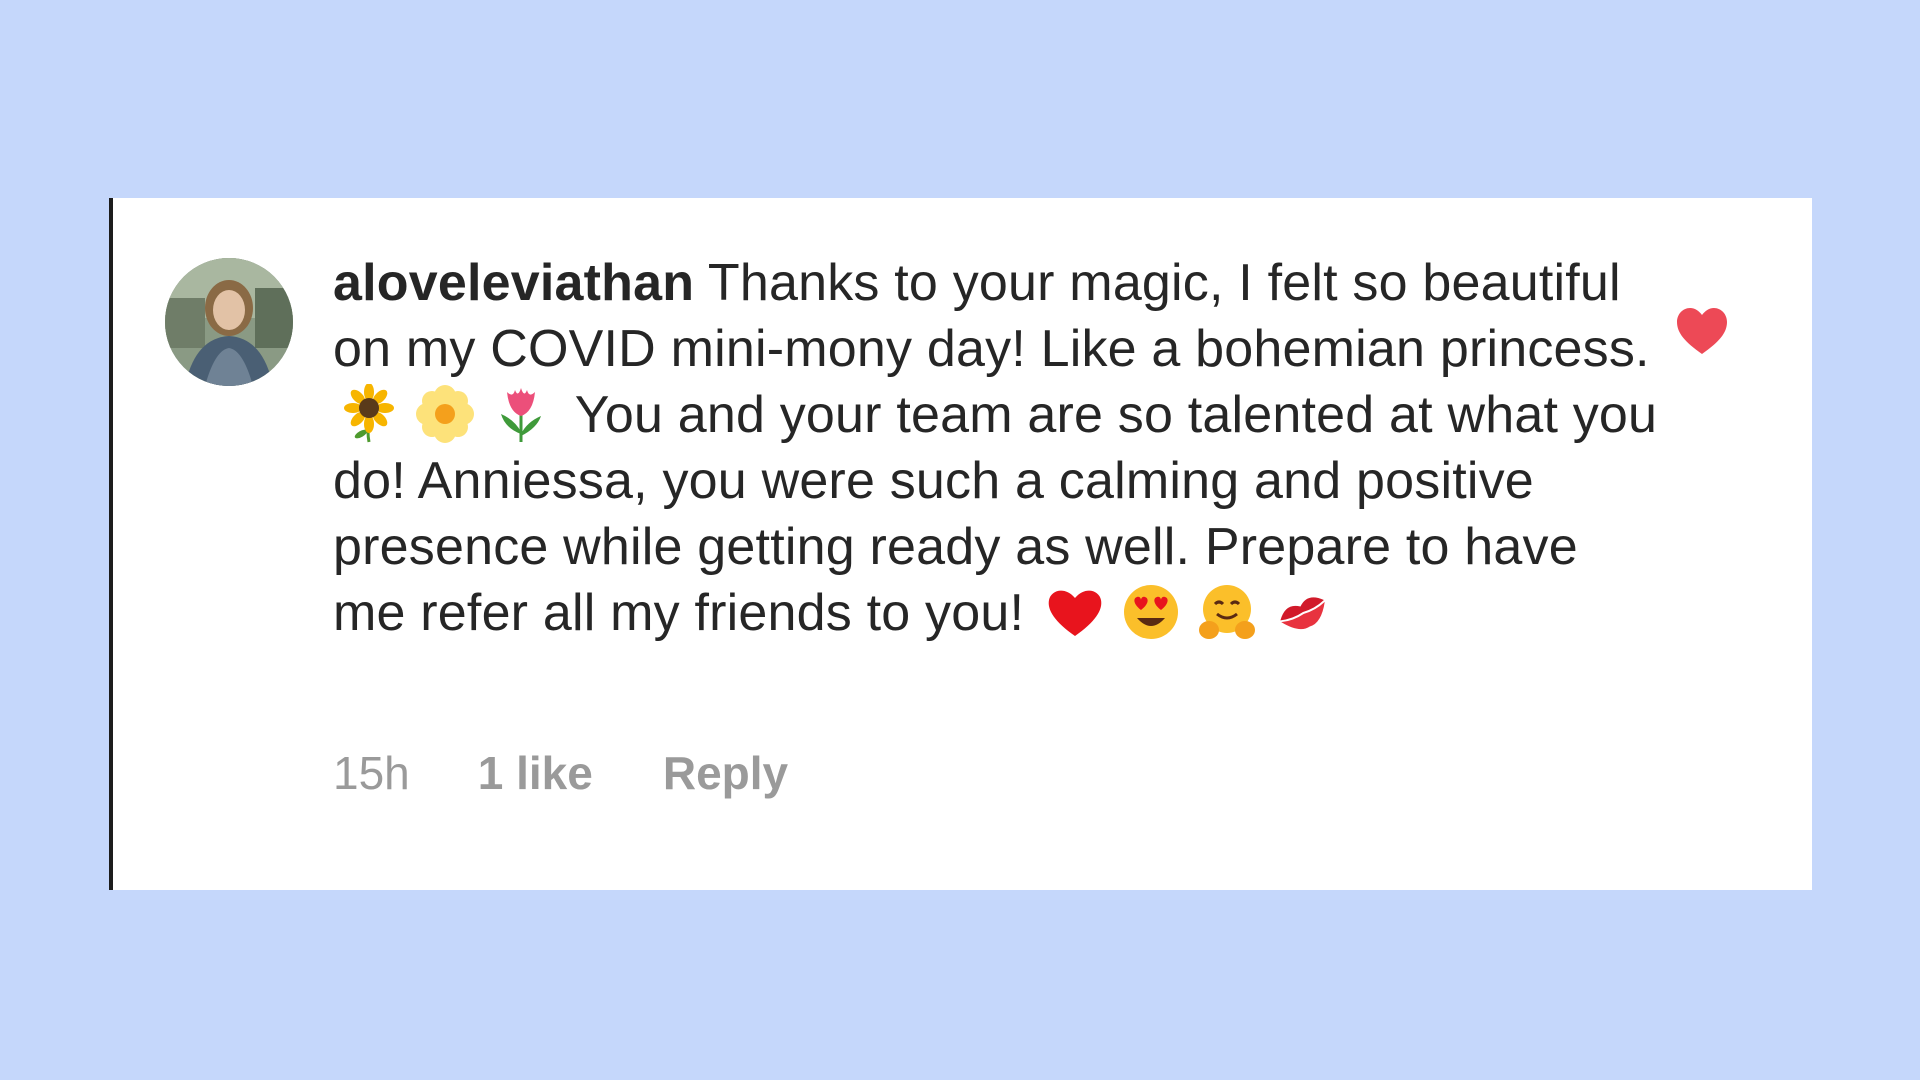 The image size is (1920, 1080). What do you see at coordinates (1303, 612) in the screenshot?
I see `kiss-mark-emoji` at bounding box center [1303, 612].